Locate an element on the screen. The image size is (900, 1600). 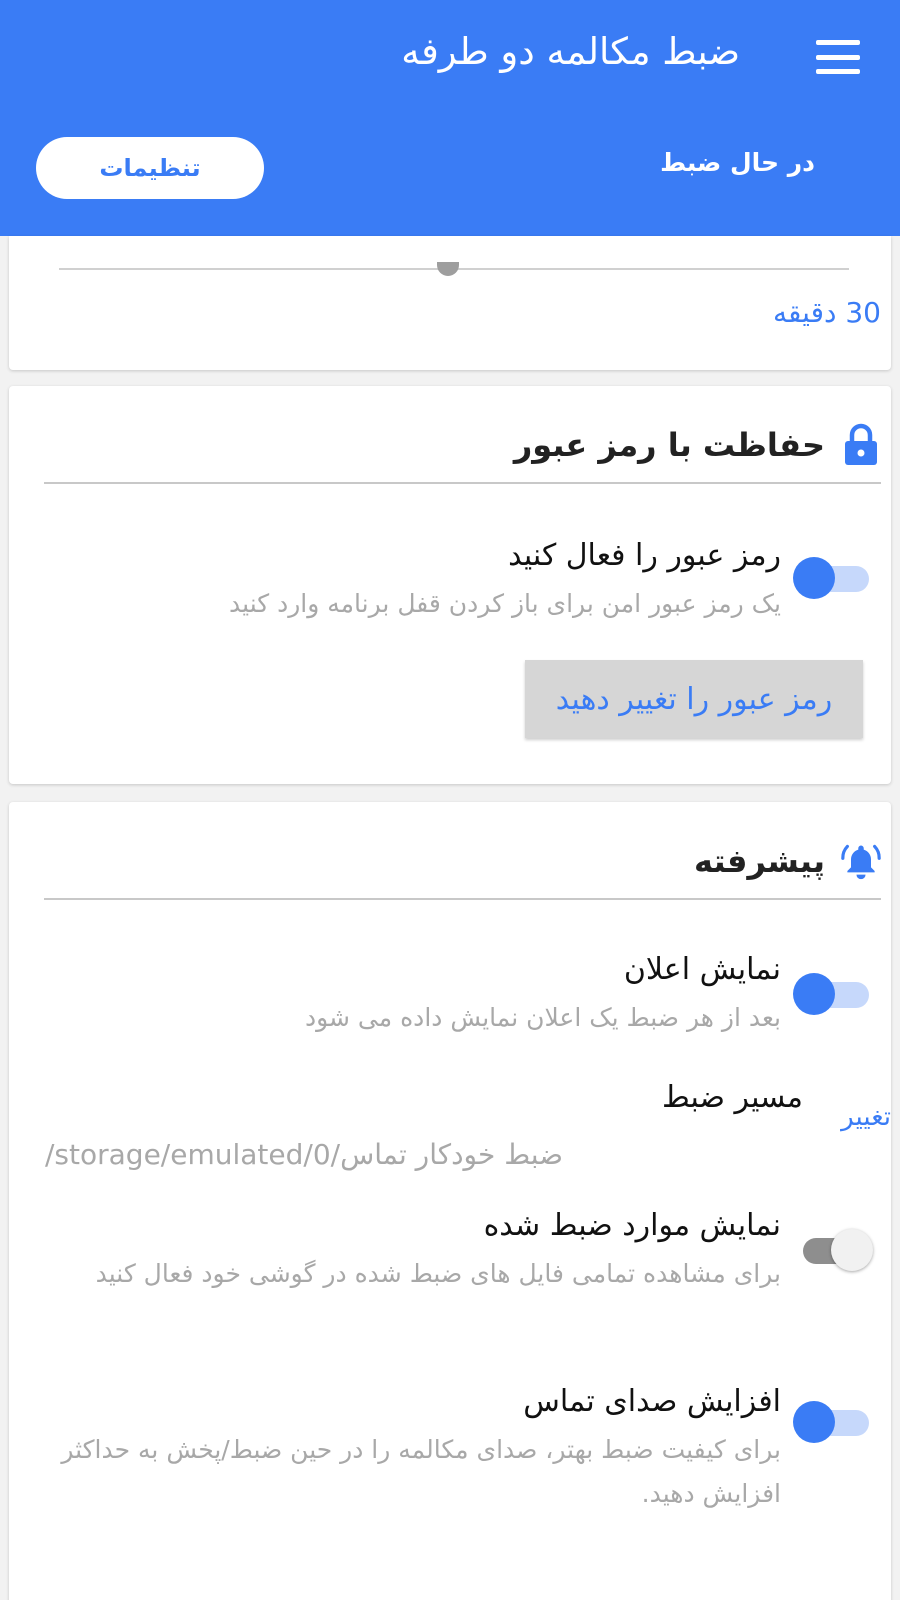
advanced-section-header: پیشرفته is located at coordinates (787, 861).